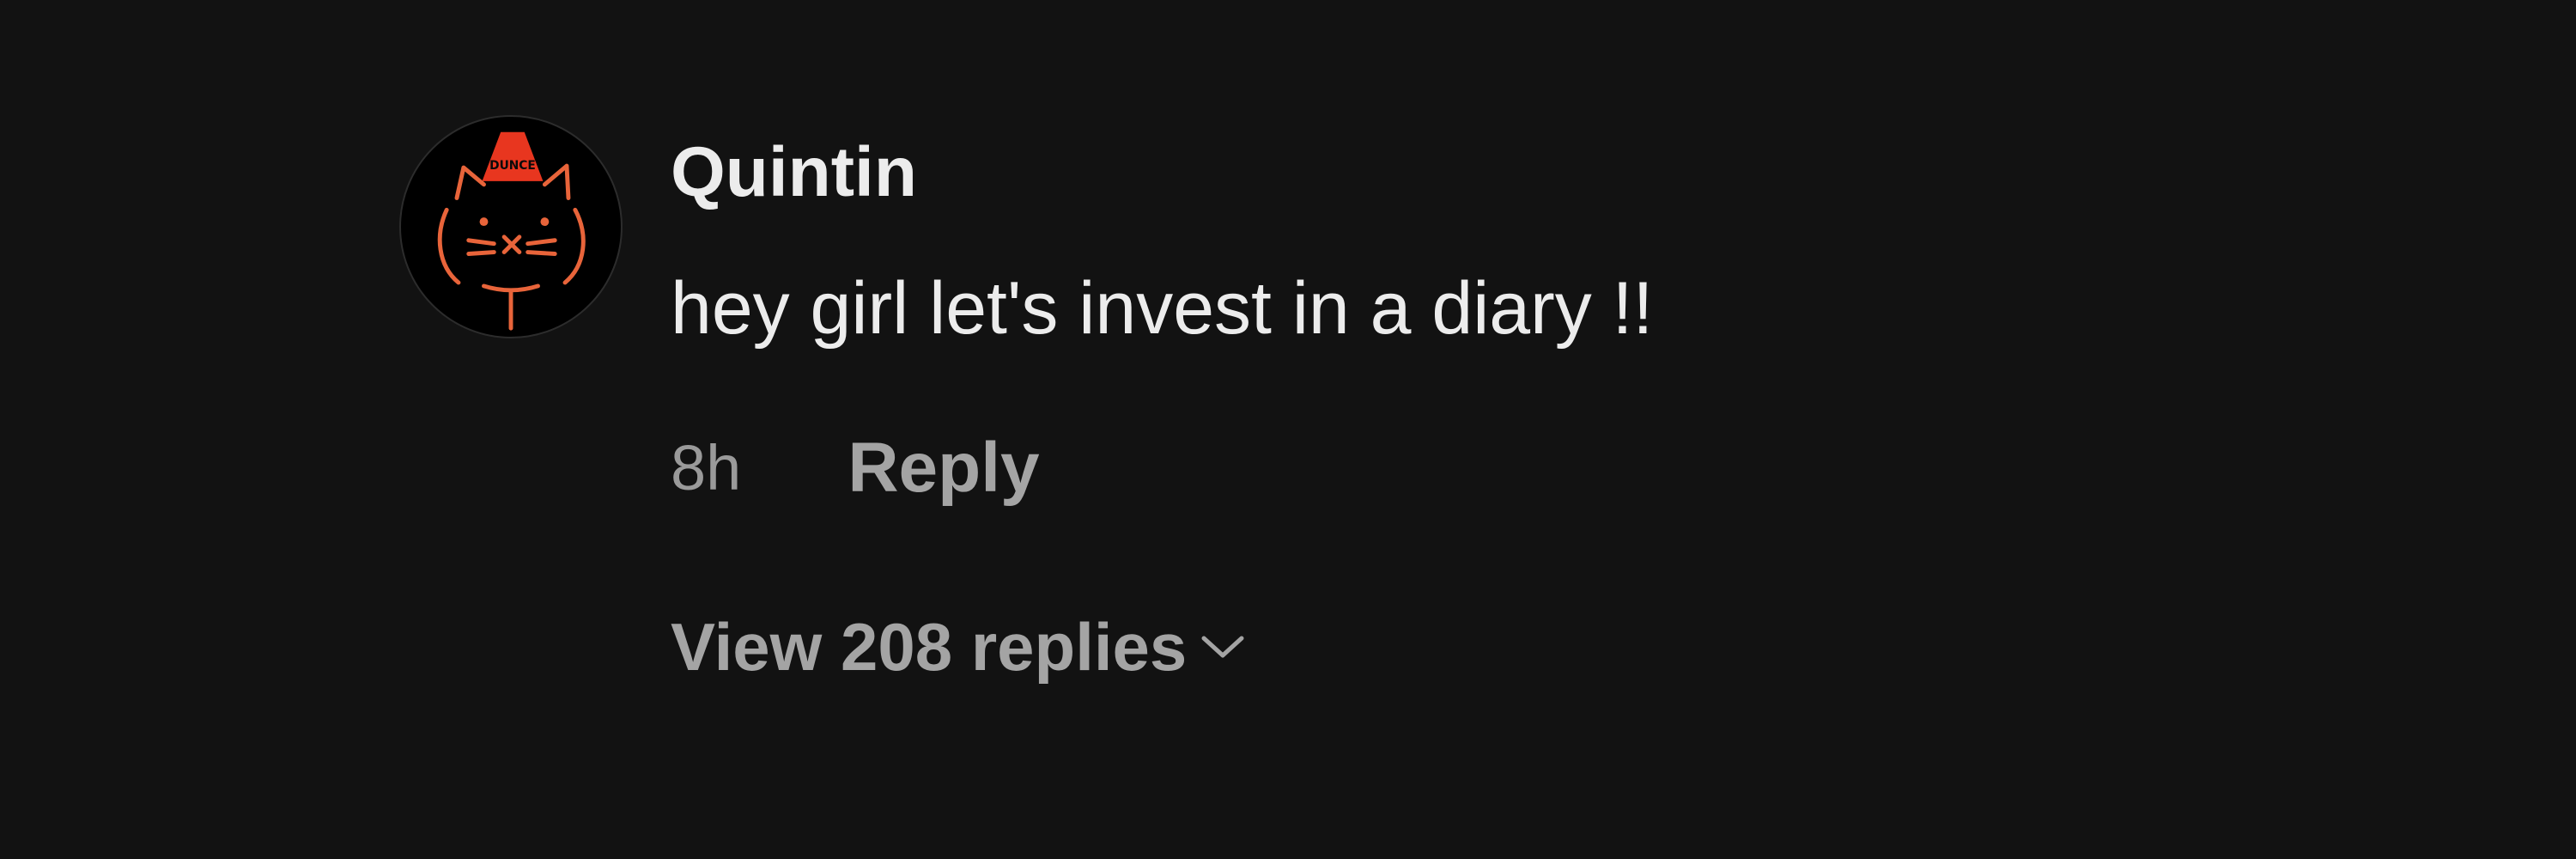 This screenshot has height=859, width=2576. I want to click on avatar: DUNCE, so click(511, 226).